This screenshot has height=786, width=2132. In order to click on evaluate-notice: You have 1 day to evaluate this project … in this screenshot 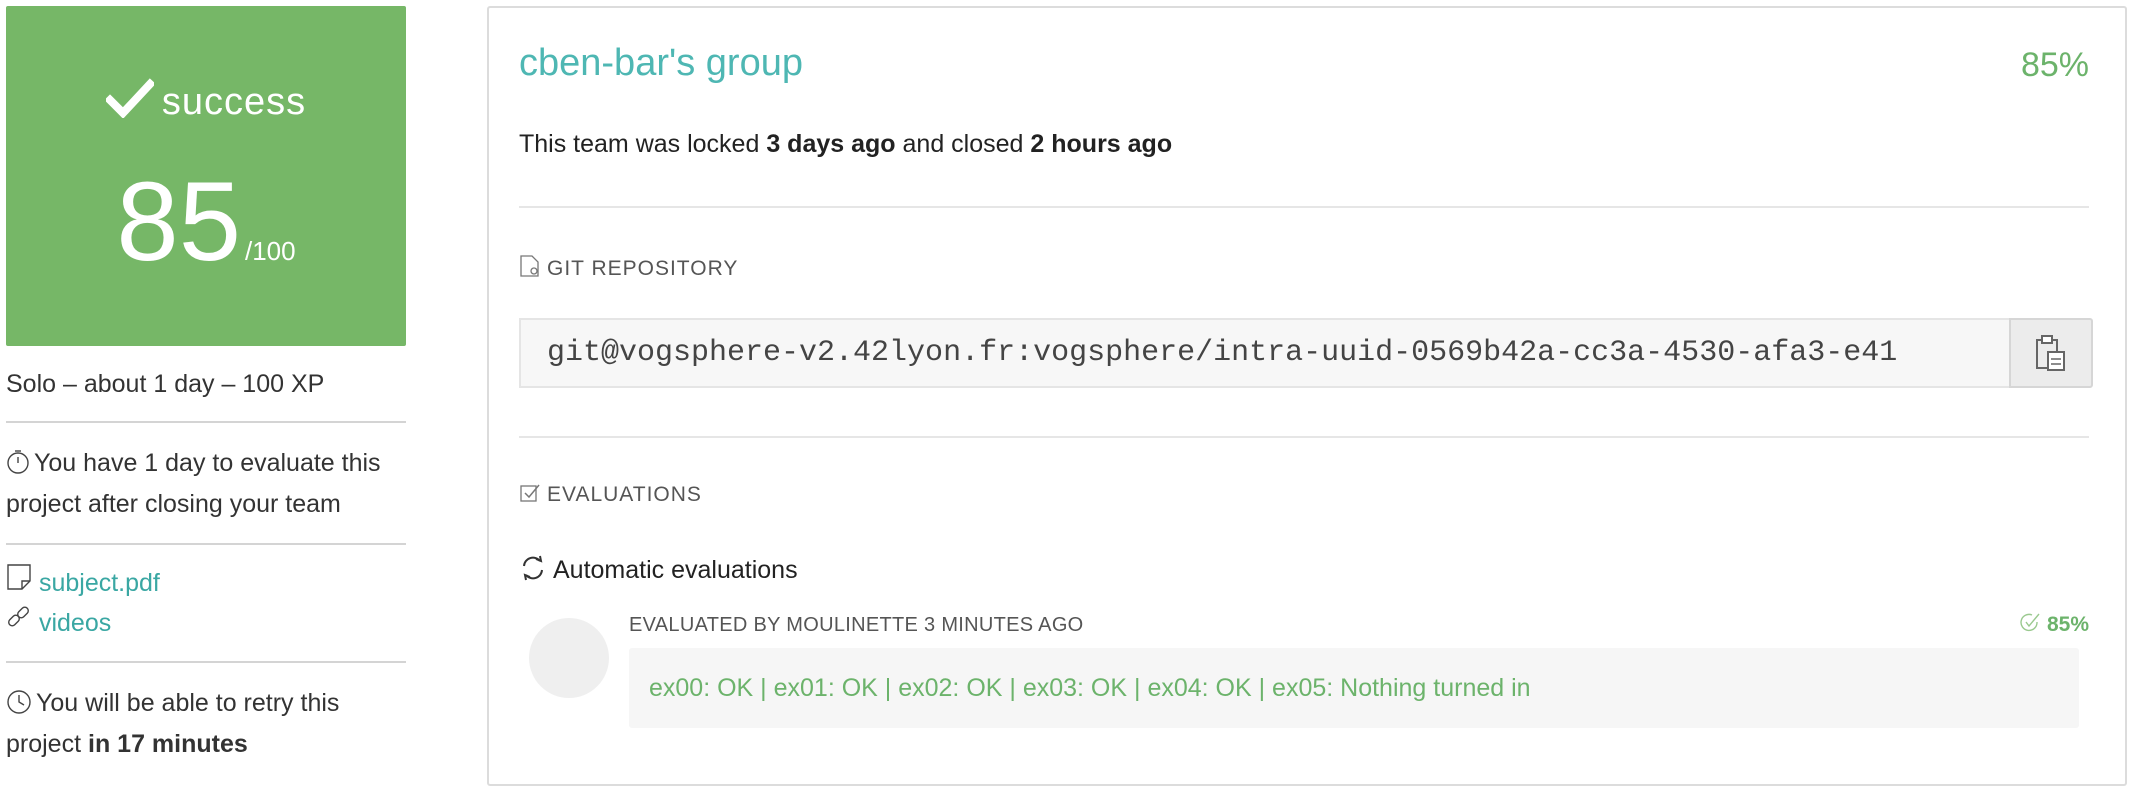, I will do `click(206, 483)`.